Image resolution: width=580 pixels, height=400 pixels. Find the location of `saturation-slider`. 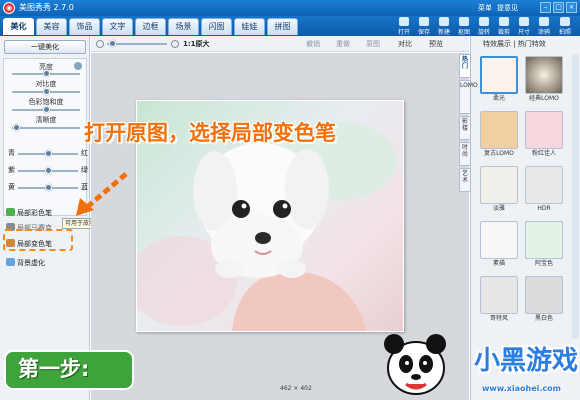

saturation-slider is located at coordinates (46, 109).